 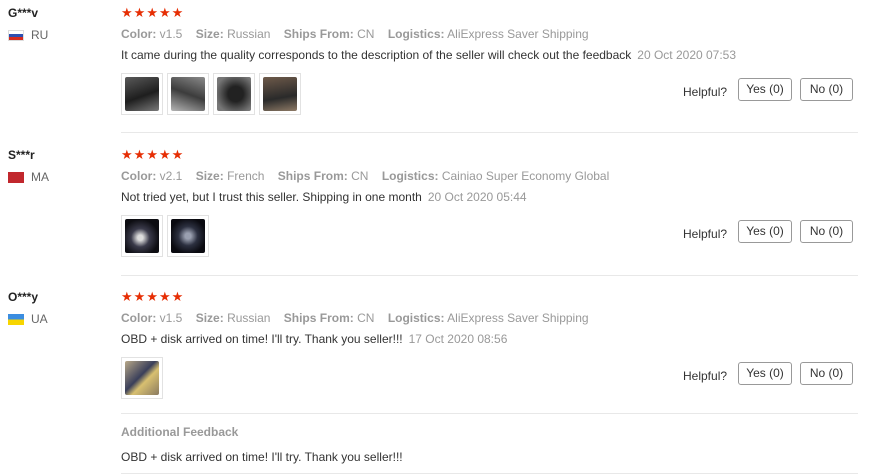 I want to click on review-date: 20 Oct 2020 05:44, so click(x=477, y=197).